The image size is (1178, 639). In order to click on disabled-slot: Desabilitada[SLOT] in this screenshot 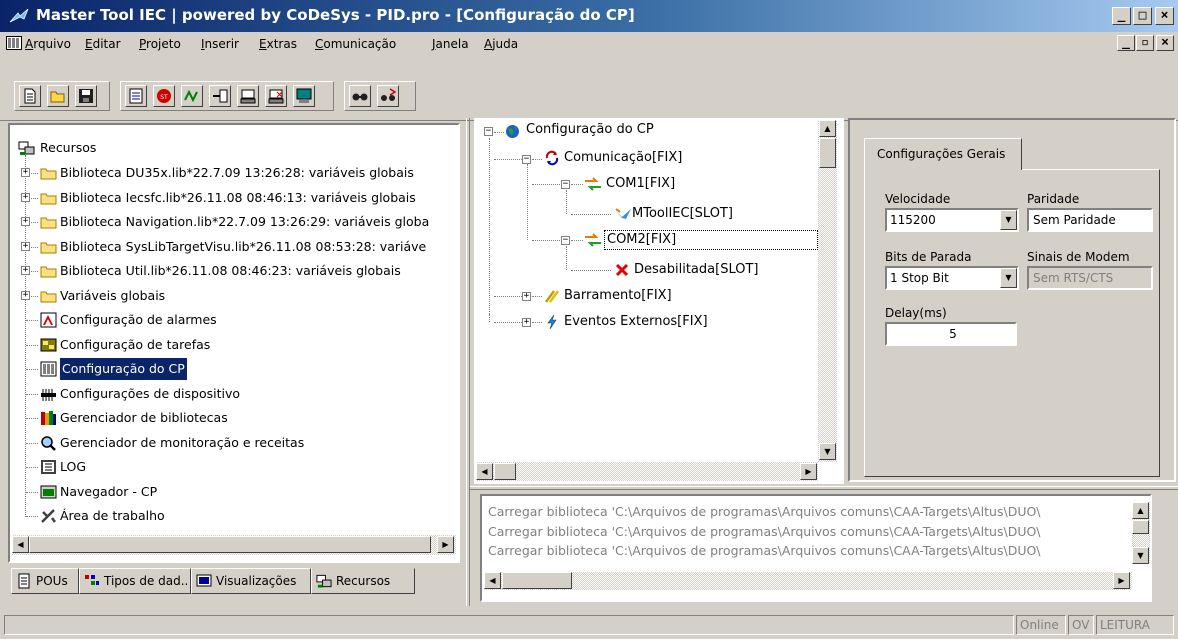, I will do `click(696, 269)`.